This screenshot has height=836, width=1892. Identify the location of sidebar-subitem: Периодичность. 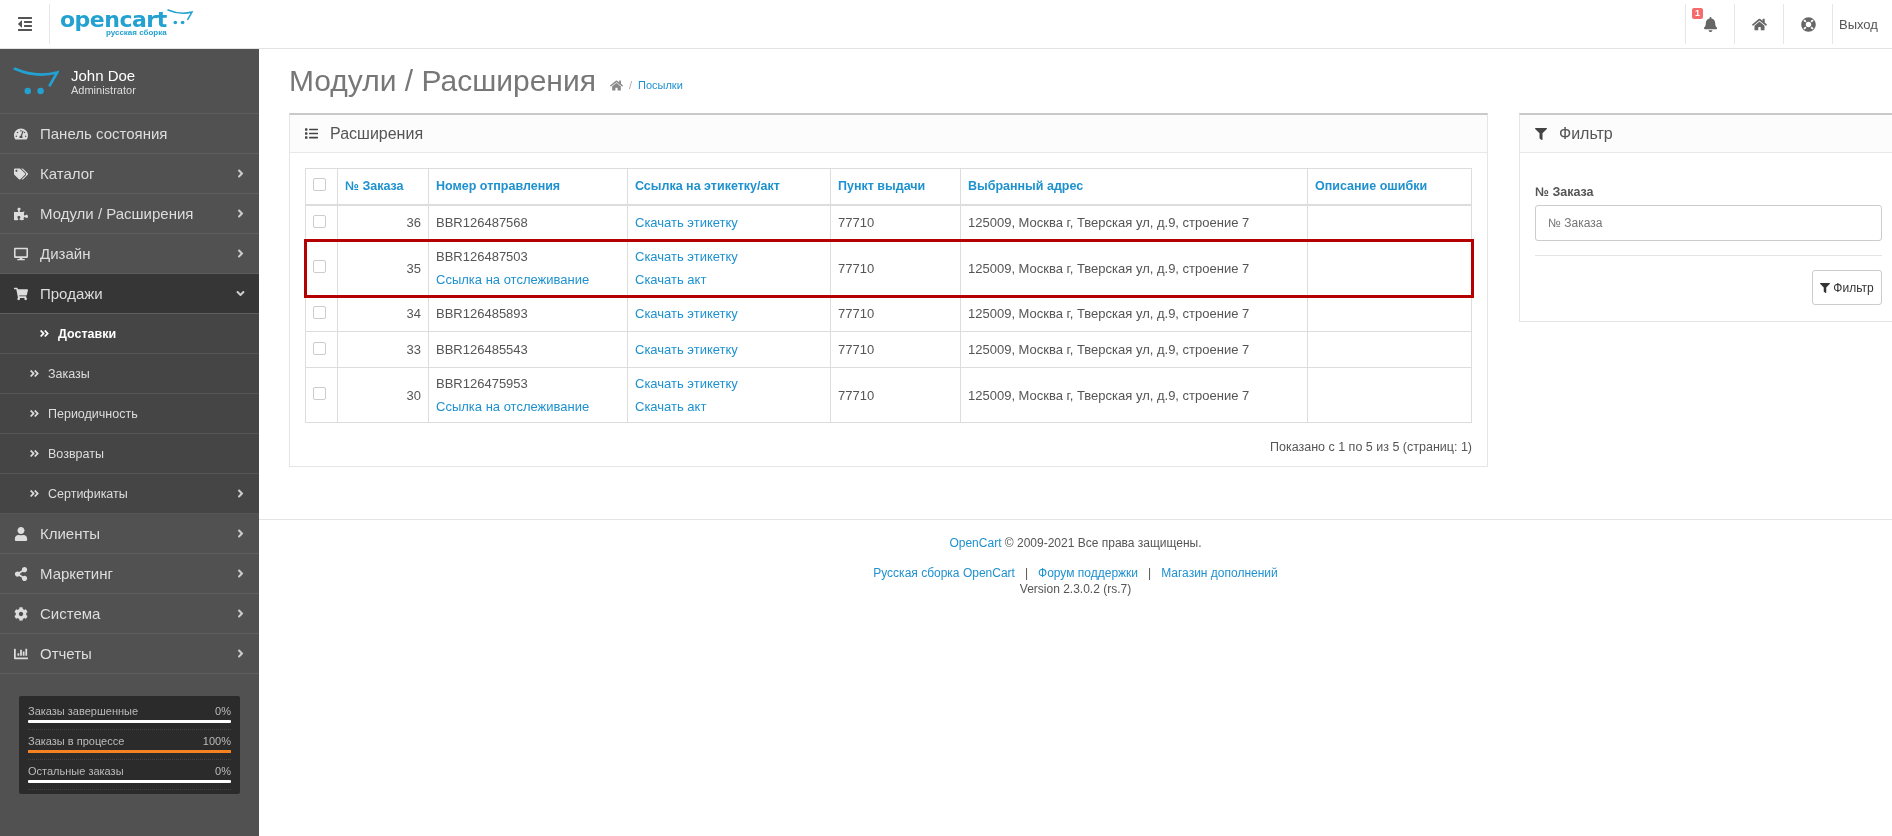
(129, 414).